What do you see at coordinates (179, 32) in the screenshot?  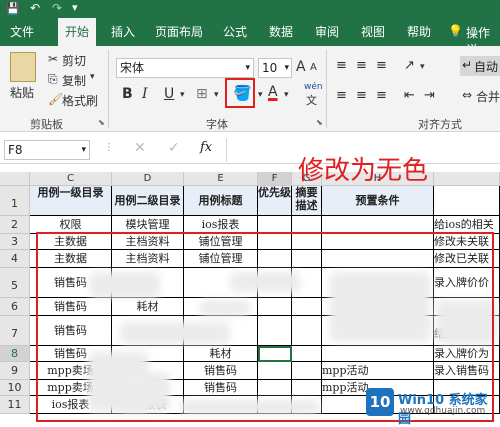 I see `tab-page-layout: 页面布局` at bounding box center [179, 32].